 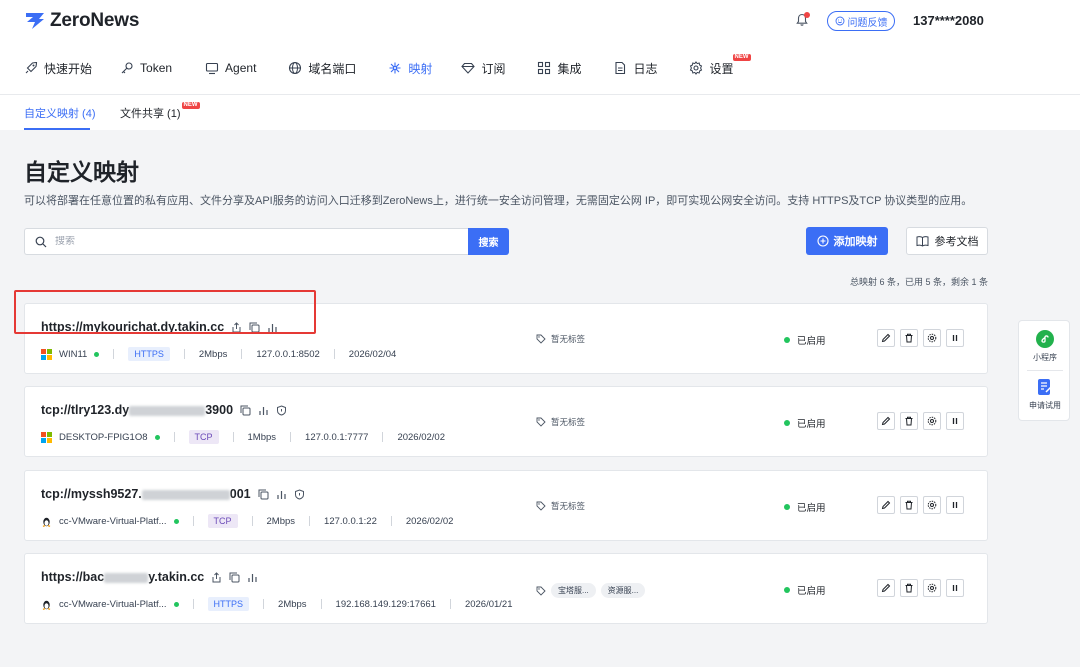 What do you see at coordinates (847, 241) in the screenshot?
I see `add-mapping-button: 添加映射` at bounding box center [847, 241].